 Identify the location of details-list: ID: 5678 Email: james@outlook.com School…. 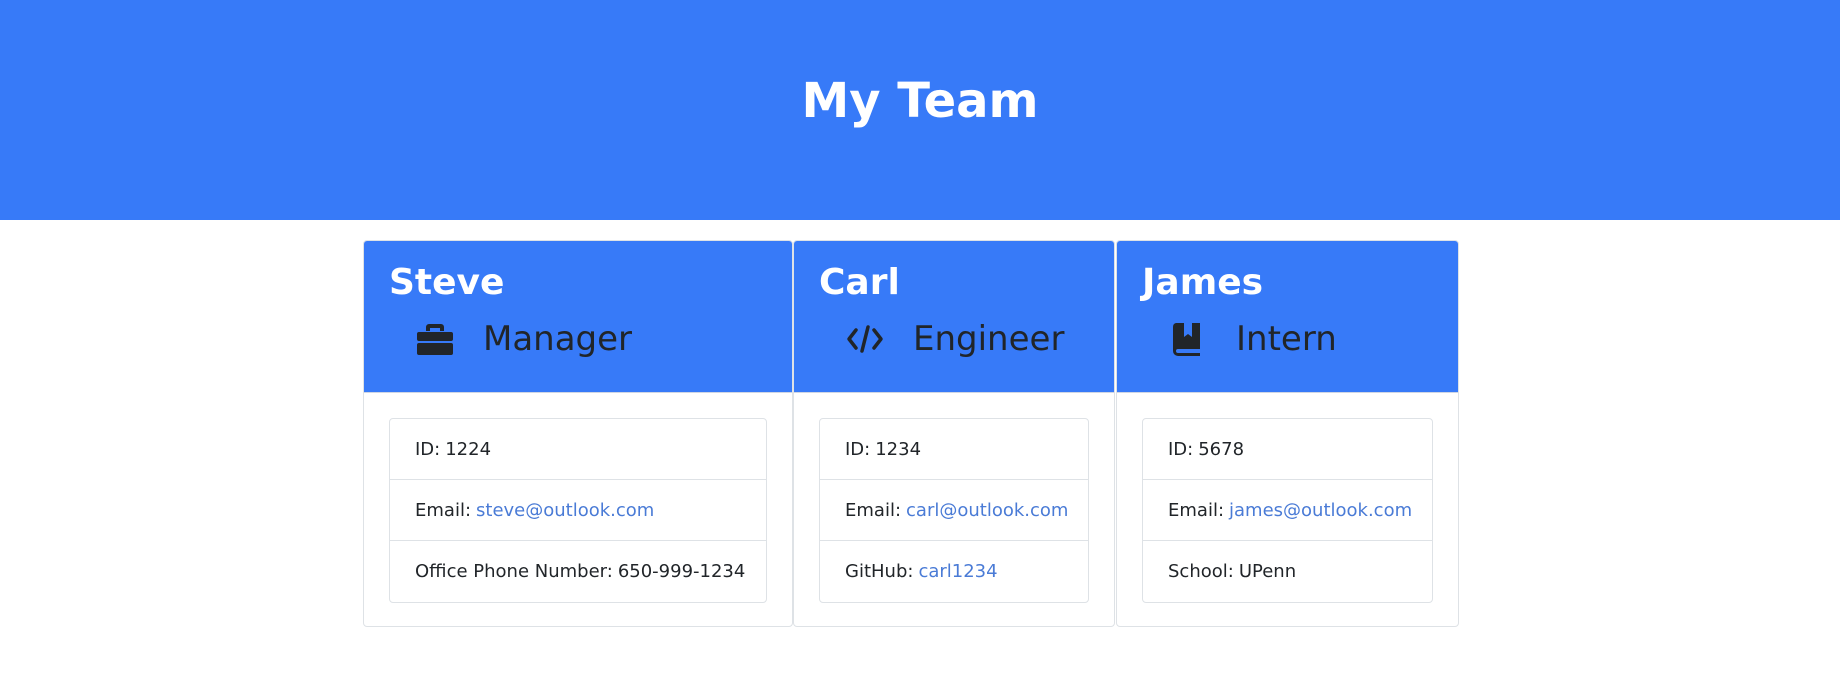
(1287, 510).